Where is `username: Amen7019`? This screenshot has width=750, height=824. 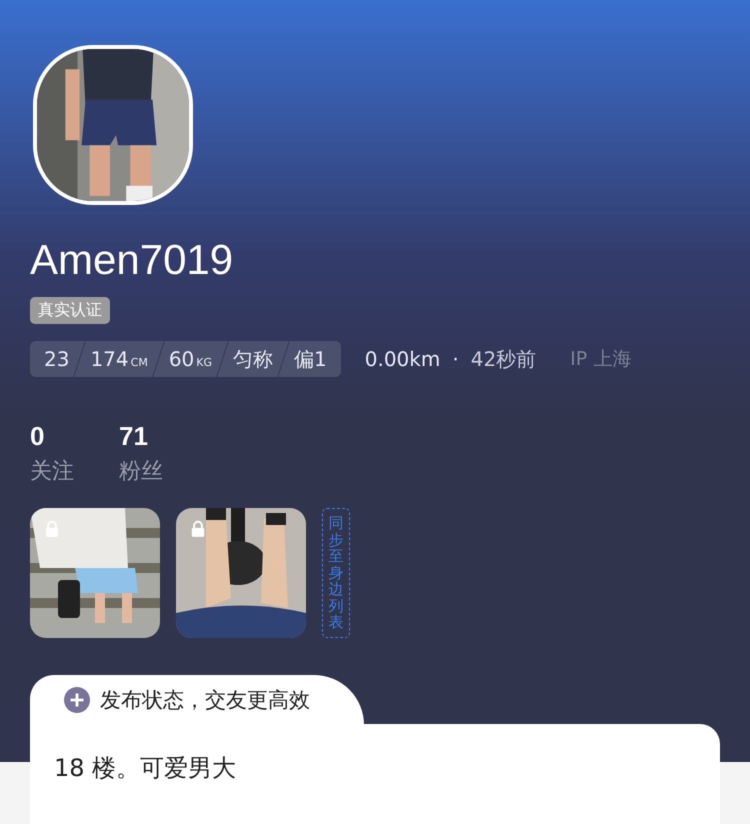 username: Amen7019 is located at coordinates (132, 260).